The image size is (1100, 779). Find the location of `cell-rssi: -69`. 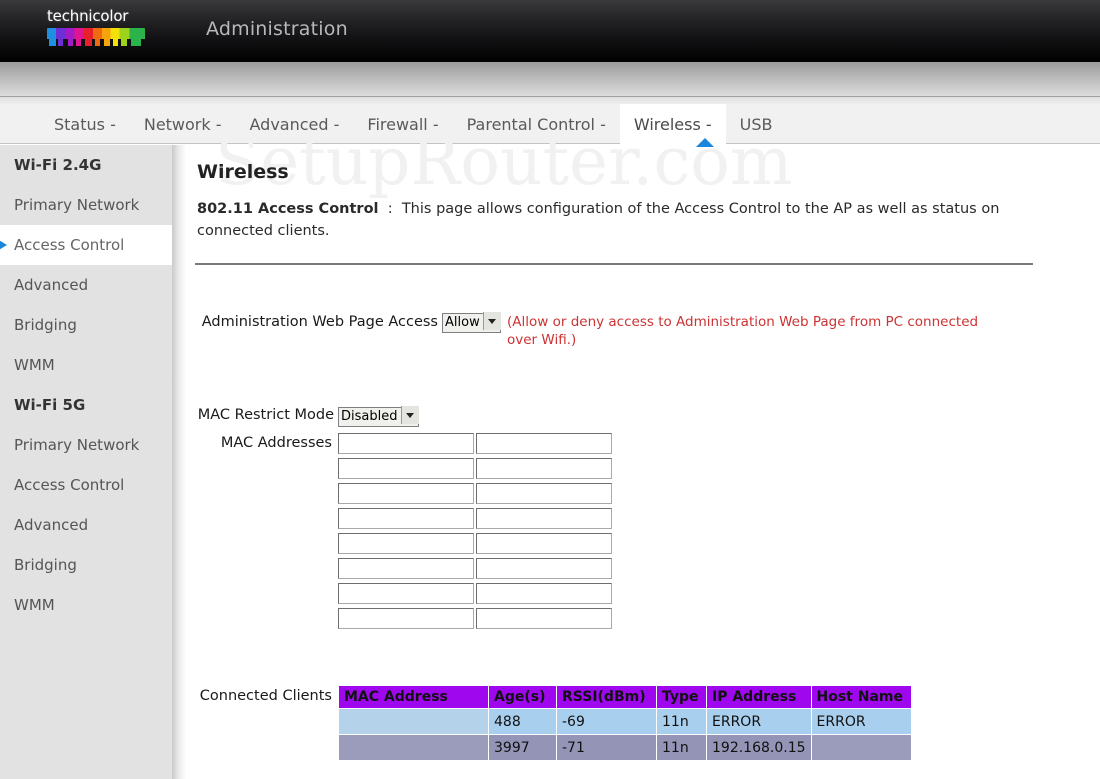

cell-rssi: -69 is located at coordinates (606, 721).